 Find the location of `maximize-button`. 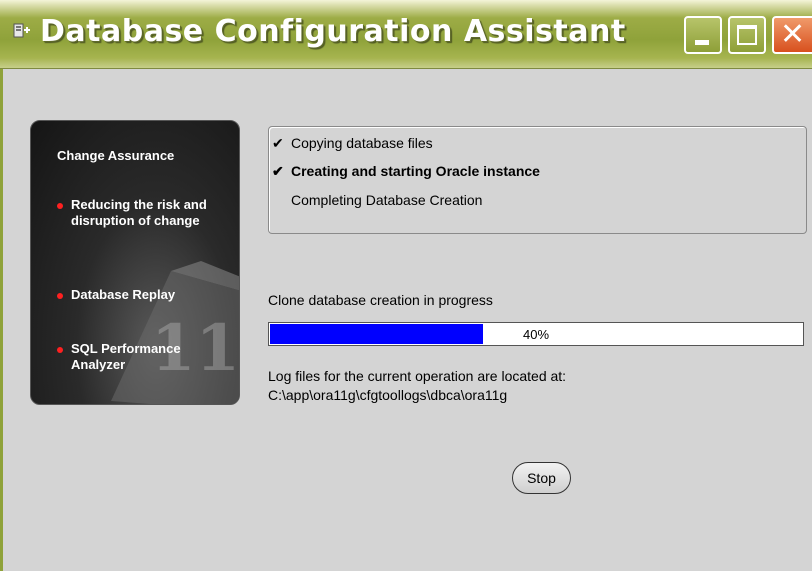

maximize-button is located at coordinates (747, 35).